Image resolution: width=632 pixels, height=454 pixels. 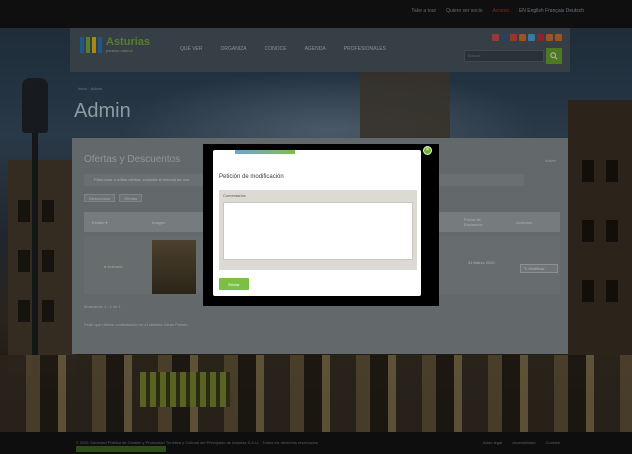 I want to click on modal-accent-bar, so click(x=265, y=152).